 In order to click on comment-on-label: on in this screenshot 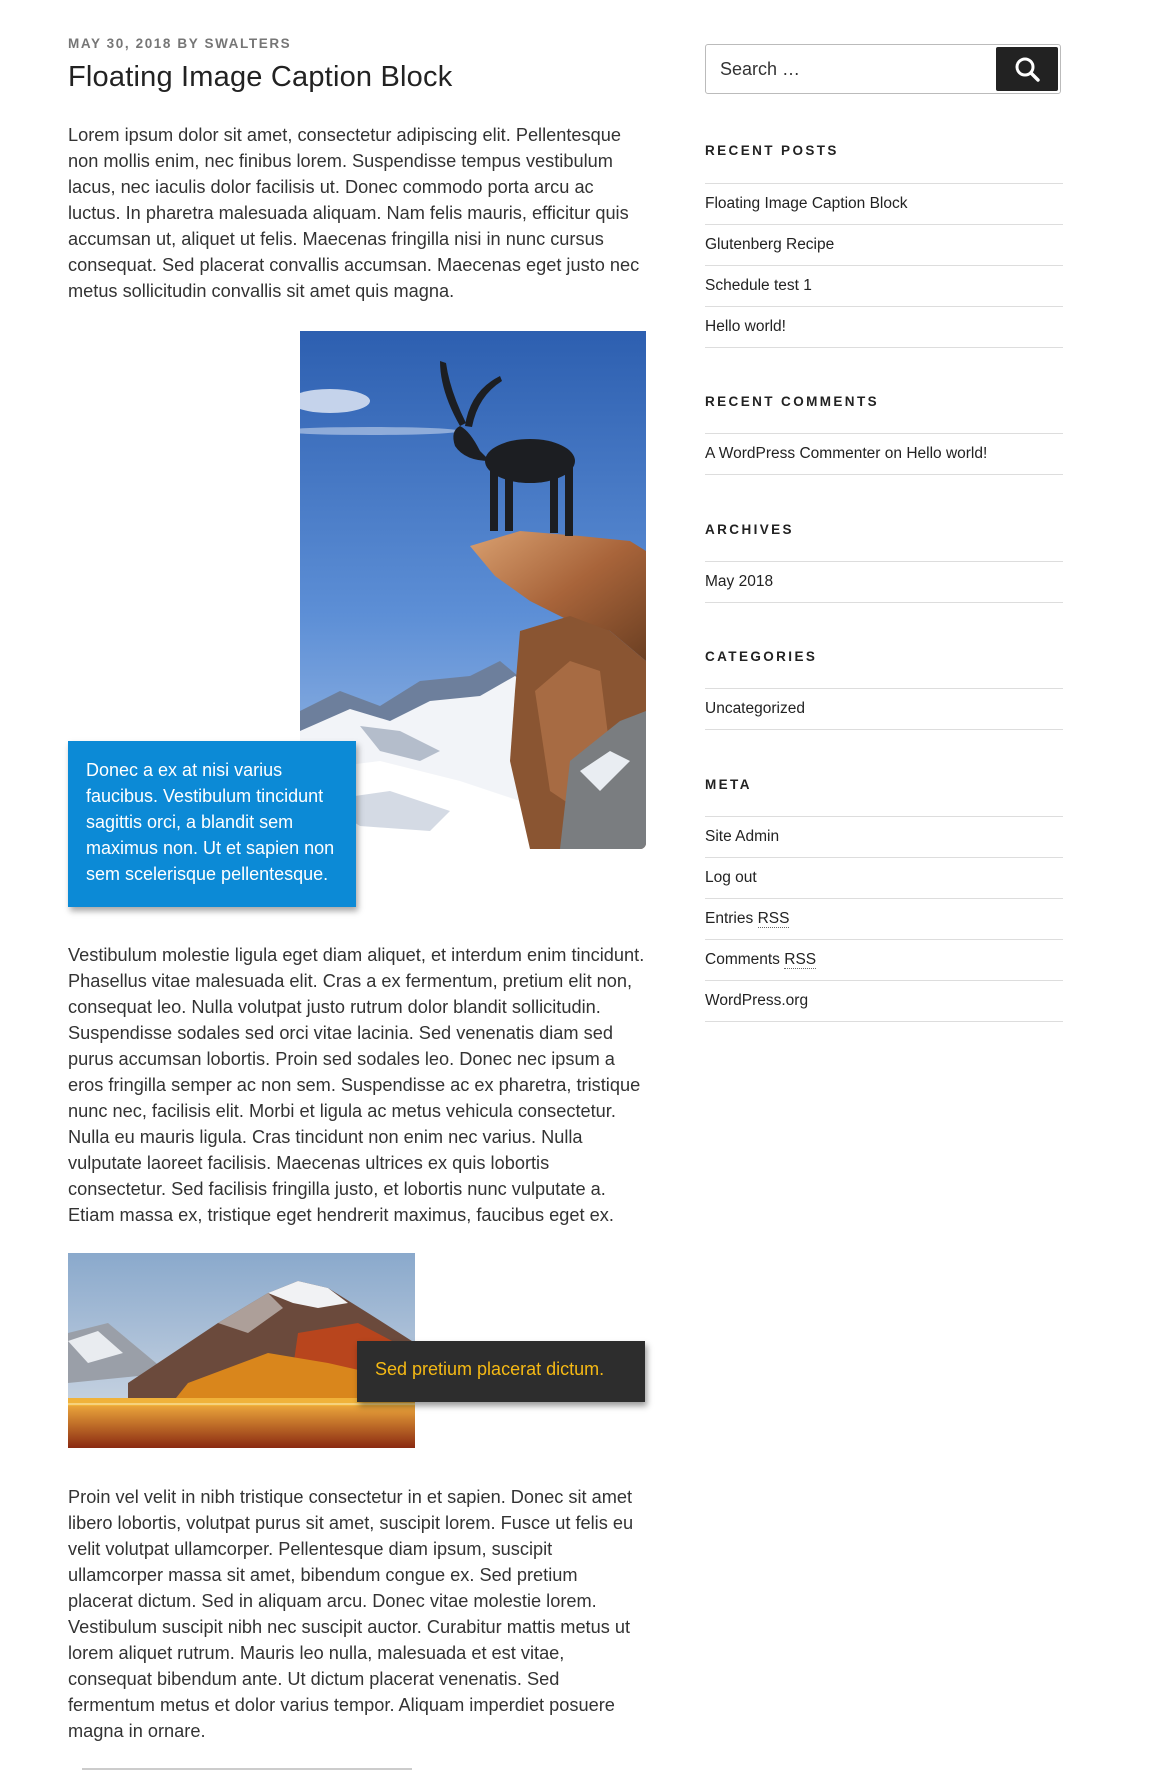, I will do `click(893, 453)`.